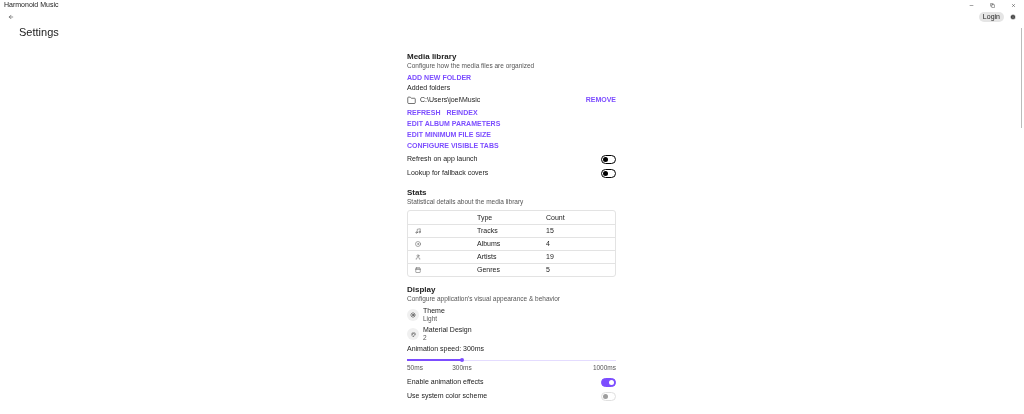 Image resolution: width=1024 pixels, height=414 pixels. What do you see at coordinates (39, 32) in the screenshot?
I see `page-title: Settings` at bounding box center [39, 32].